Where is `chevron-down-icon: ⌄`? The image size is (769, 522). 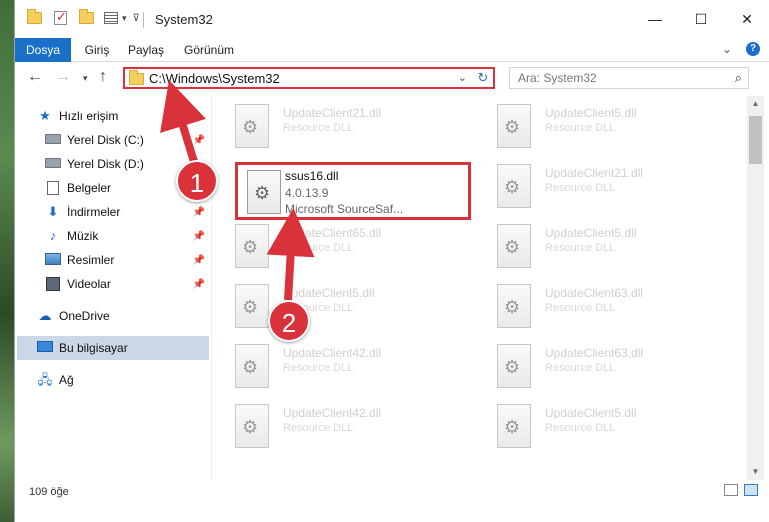
chevron-down-icon: ⌄ is located at coordinates (462, 77).